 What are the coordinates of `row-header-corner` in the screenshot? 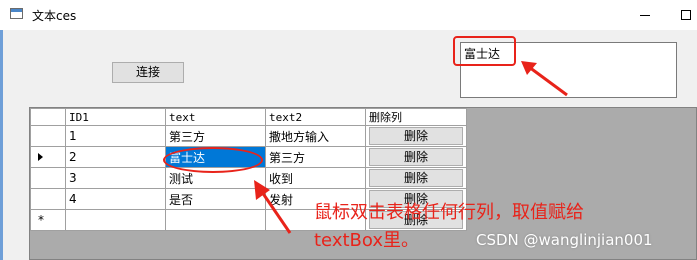 It's located at (48, 117).